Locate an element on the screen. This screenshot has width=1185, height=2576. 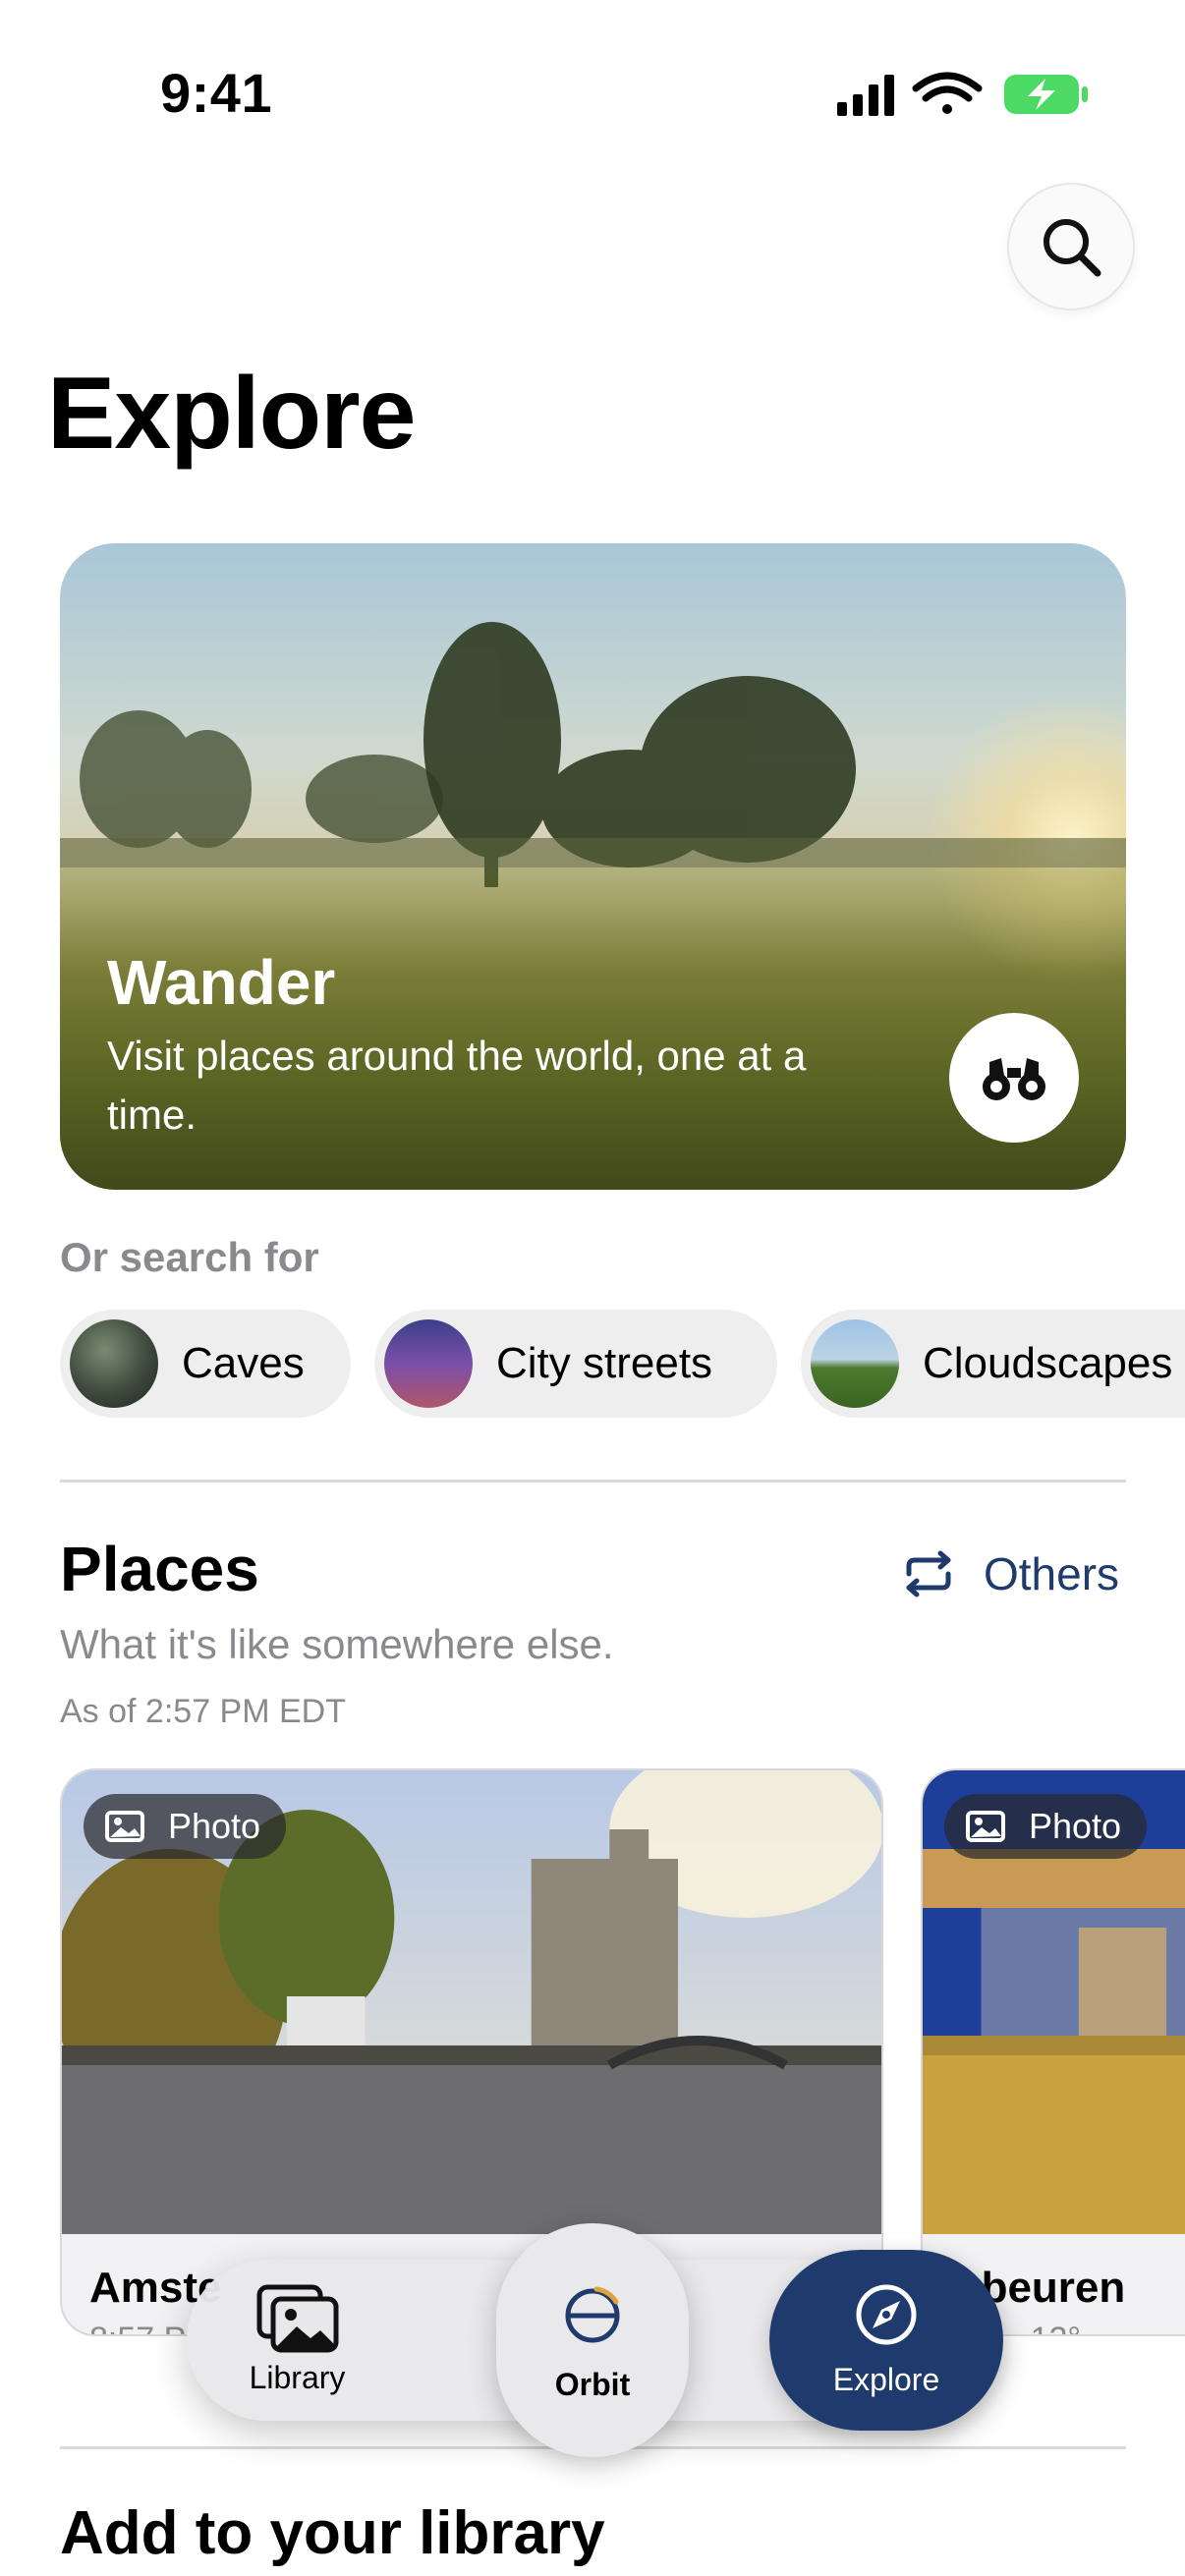
places-timestamp: As of 2:57 PM EDT is located at coordinates (203, 1711).